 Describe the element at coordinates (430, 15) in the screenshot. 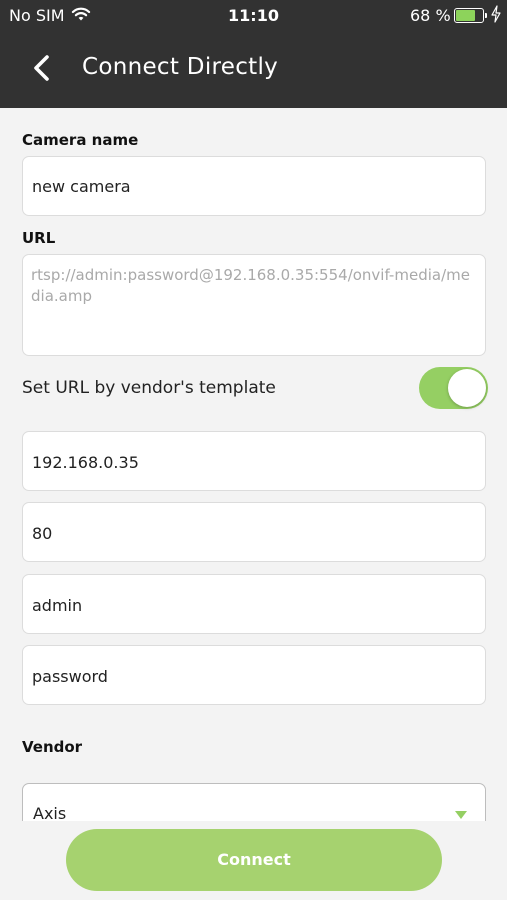

I see `battery-percent: 68 %` at that location.